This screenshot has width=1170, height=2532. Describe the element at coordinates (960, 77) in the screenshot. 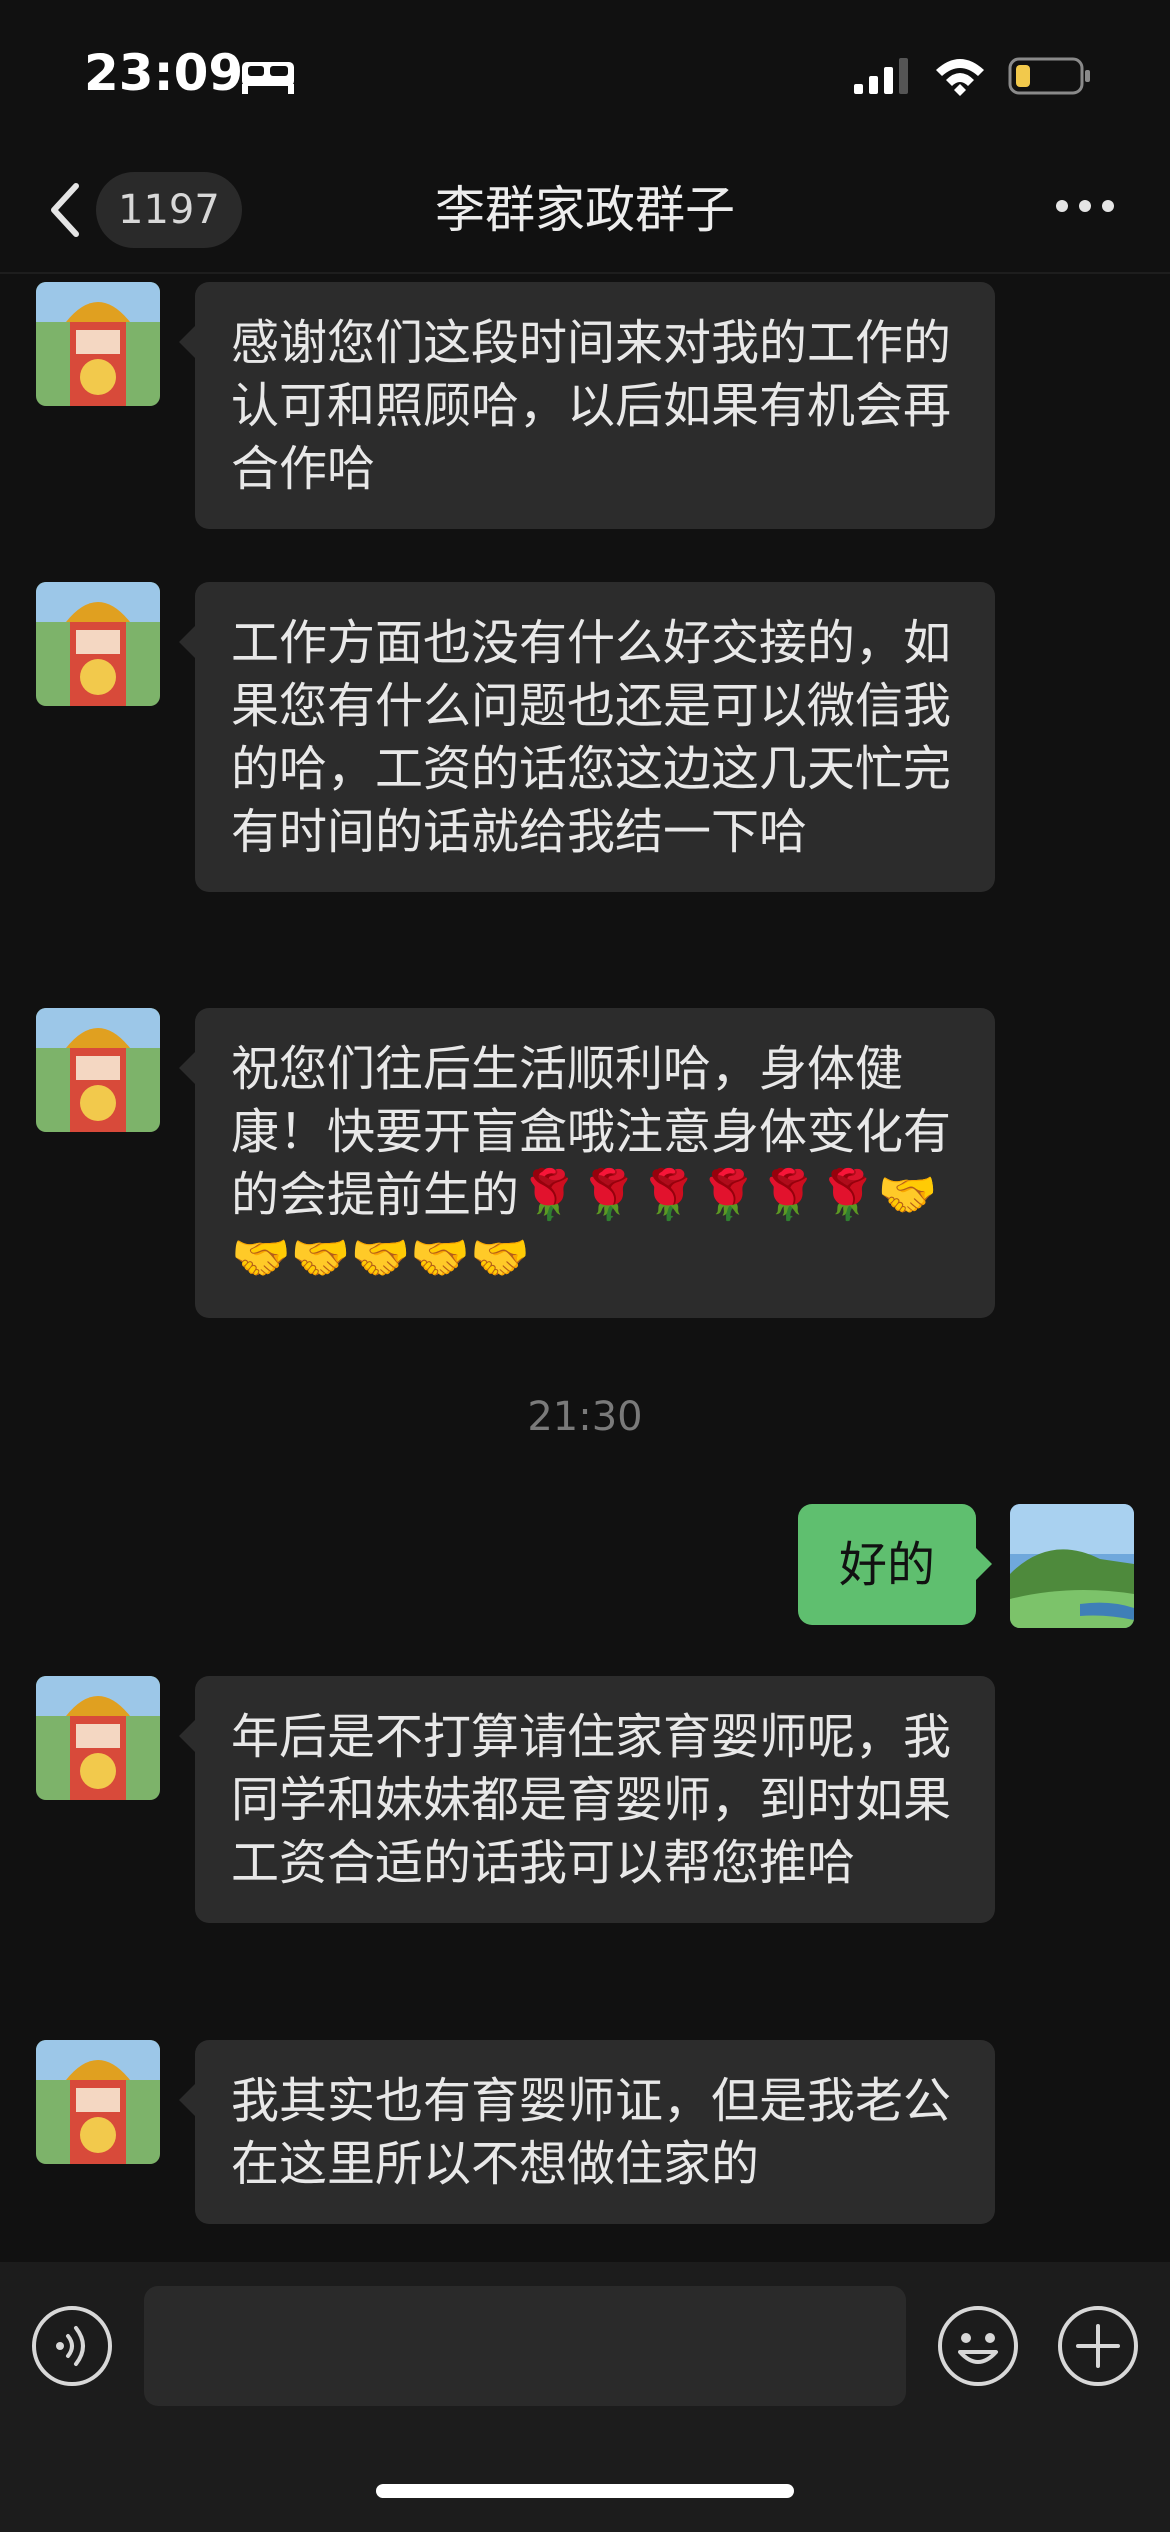

I see `wifi-icon` at that location.